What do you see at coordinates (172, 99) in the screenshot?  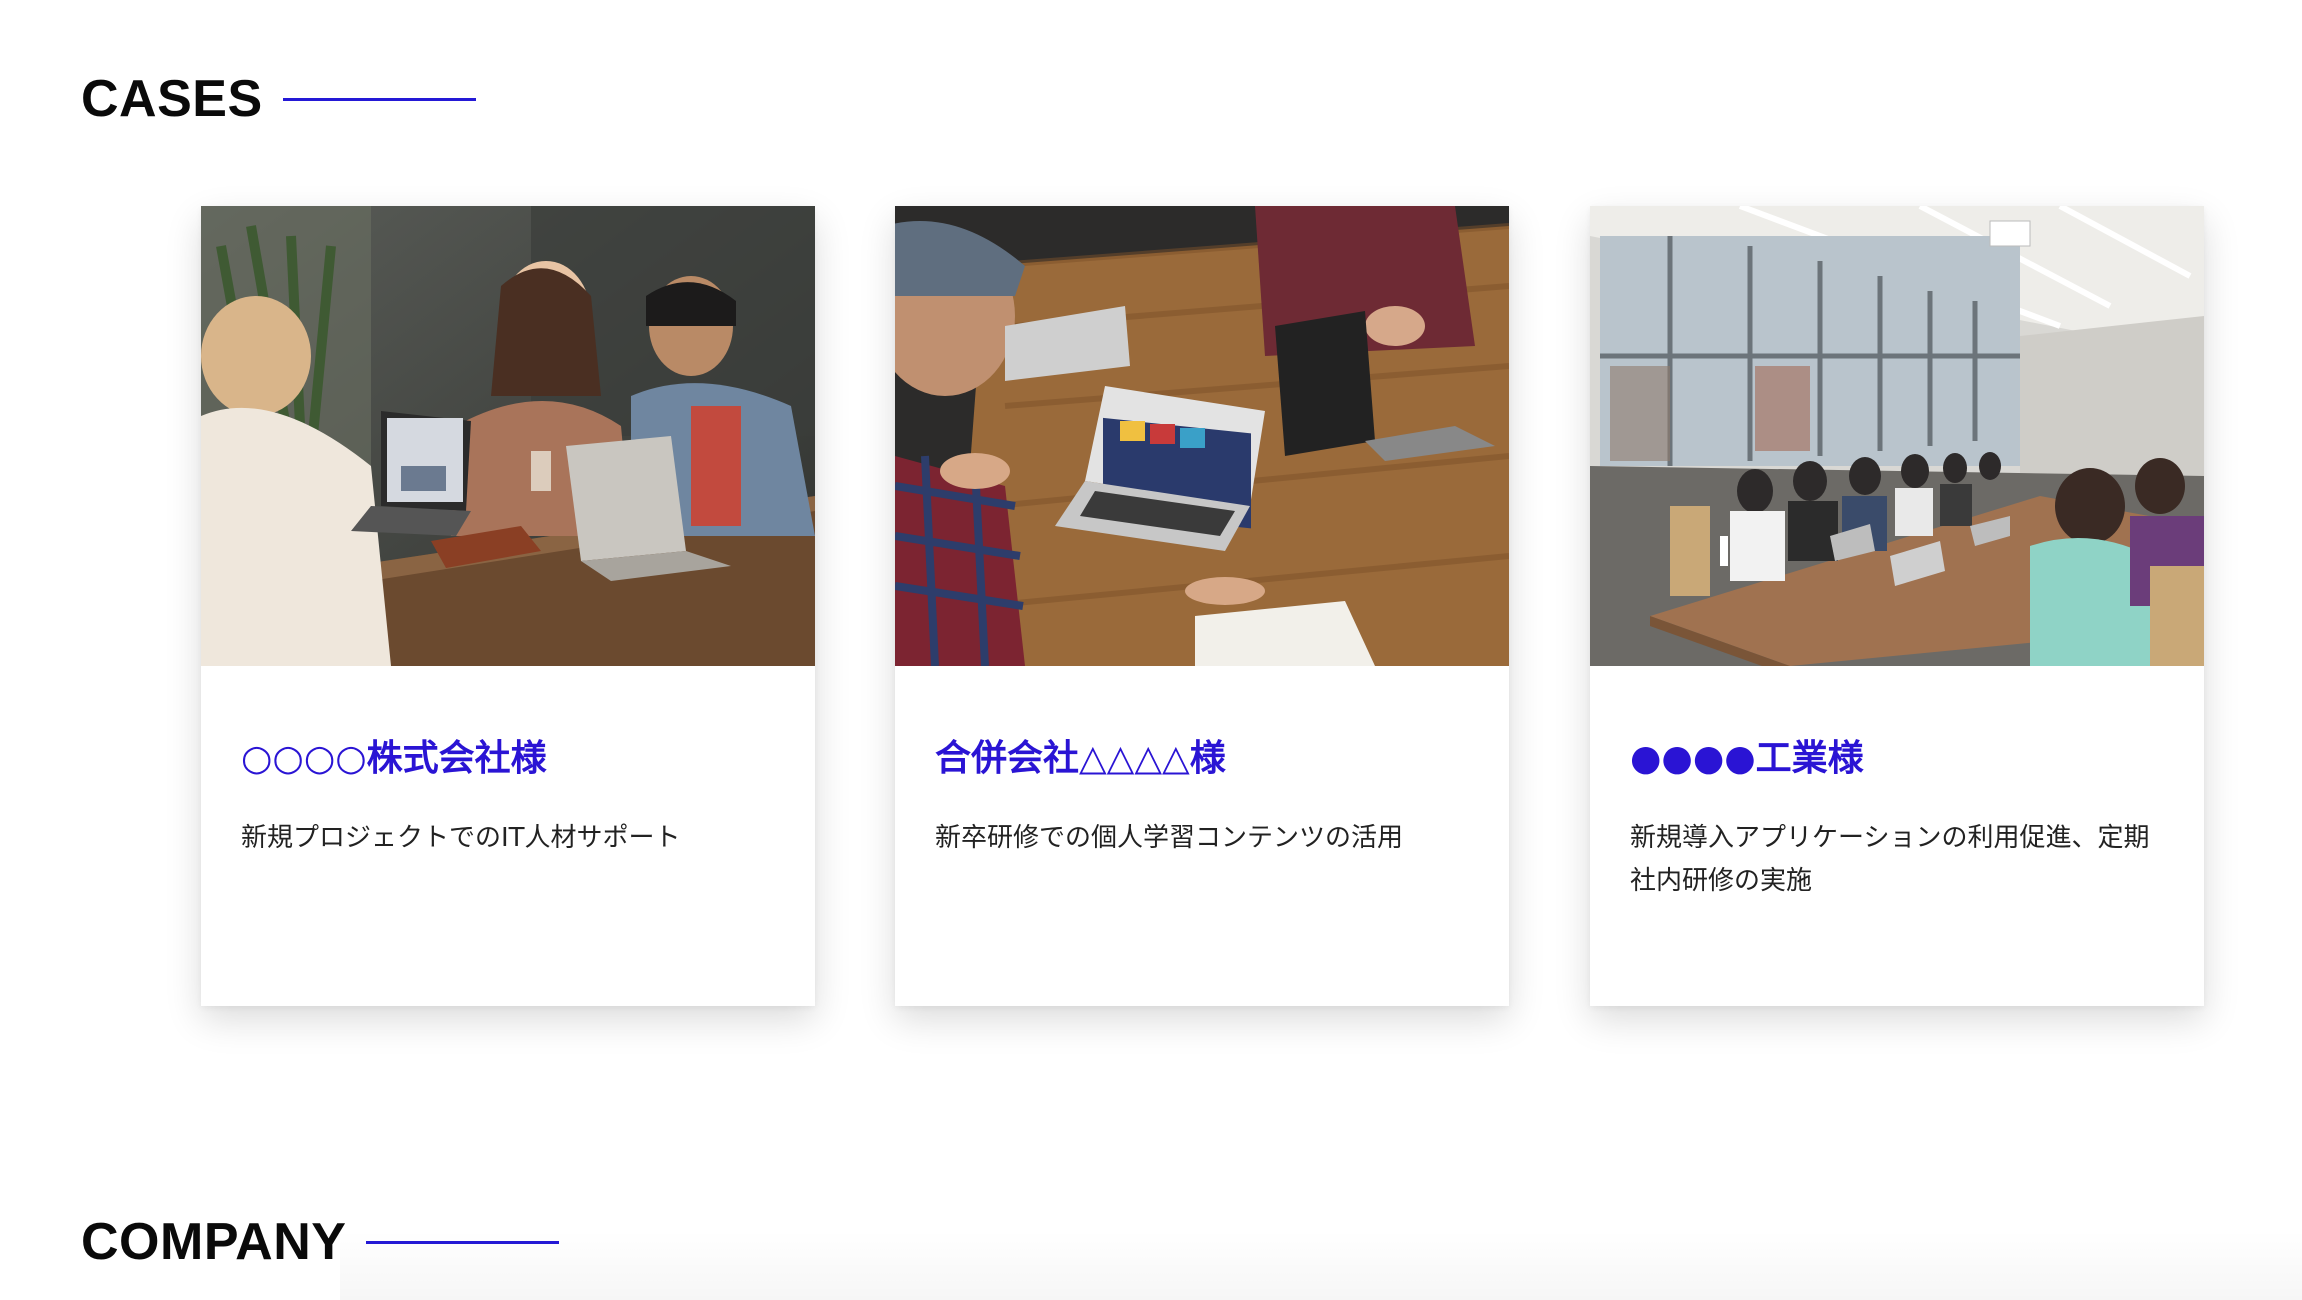 I see `cases-heading-text: CASES` at bounding box center [172, 99].